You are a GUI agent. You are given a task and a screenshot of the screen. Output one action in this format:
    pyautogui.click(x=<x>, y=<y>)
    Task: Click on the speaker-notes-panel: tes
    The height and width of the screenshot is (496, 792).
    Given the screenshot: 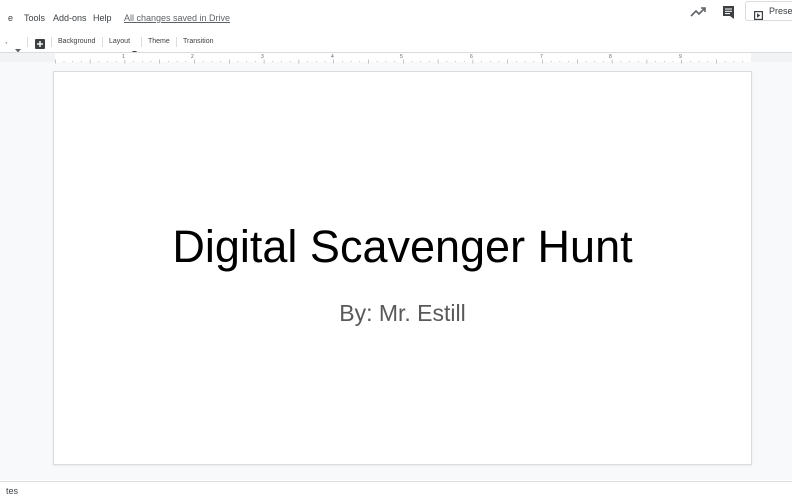 What is the action you would take?
    pyautogui.click(x=396, y=488)
    